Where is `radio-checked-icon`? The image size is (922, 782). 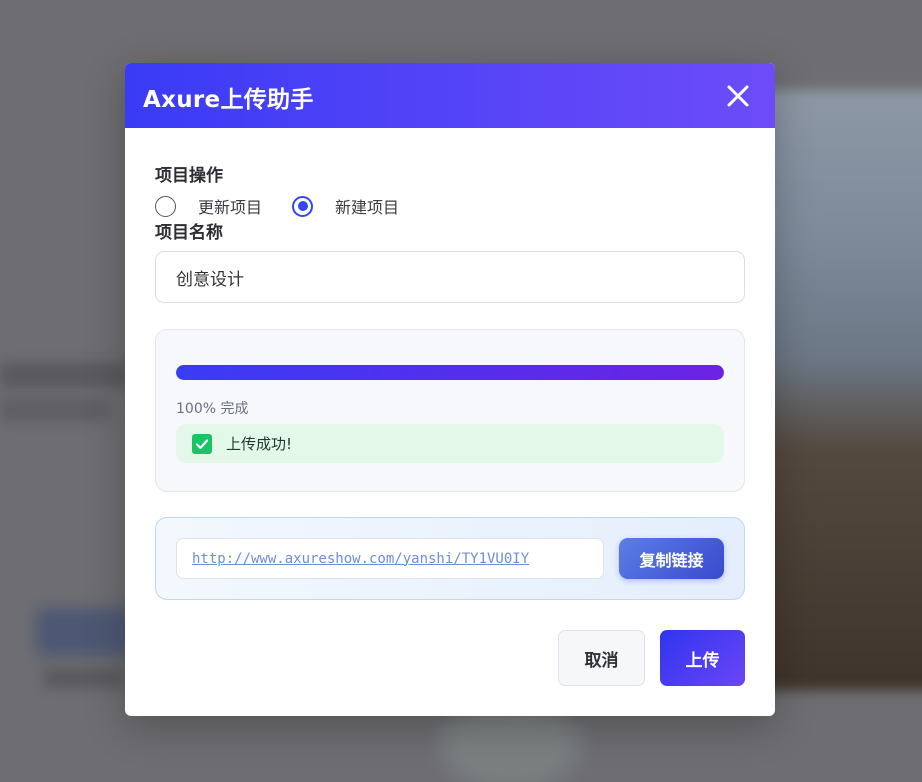 radio-checked-icon is located at coordinates (303, 206).